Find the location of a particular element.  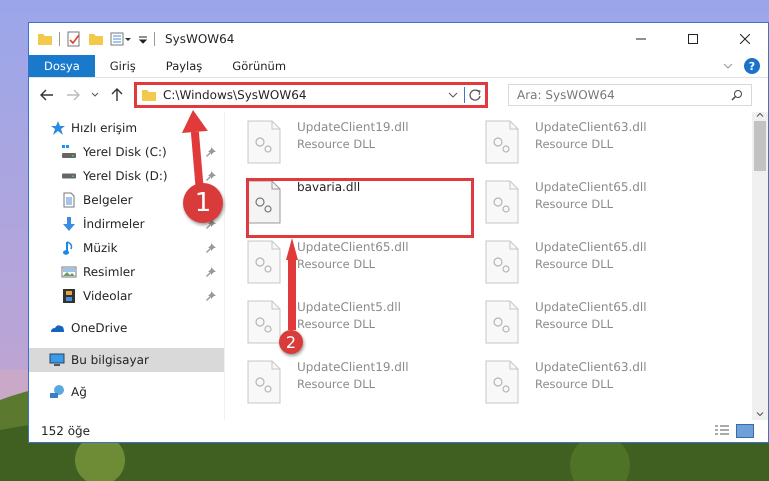

window-title: SysWOW64 is located at coordinates (200, 39).